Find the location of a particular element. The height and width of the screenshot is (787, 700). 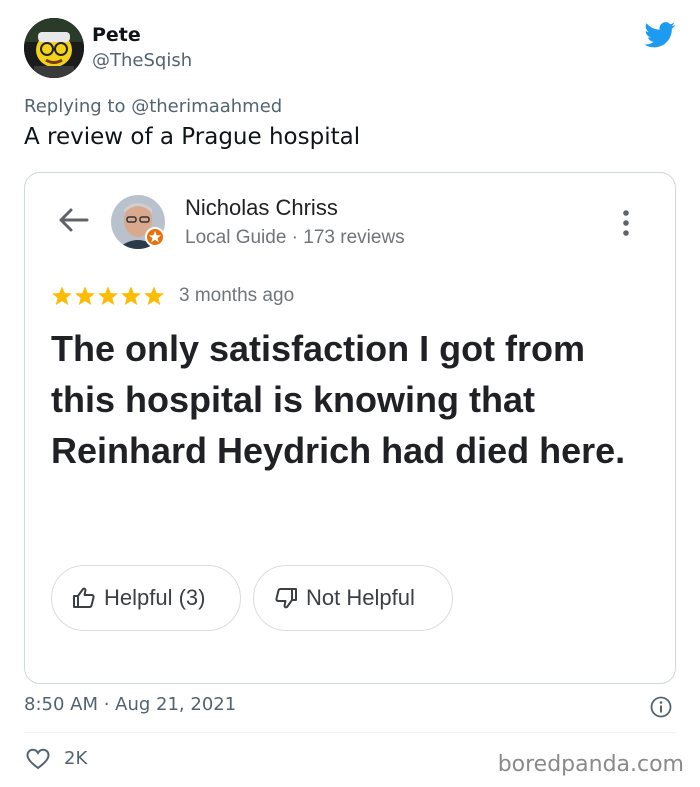

author-avatar is located at coordinates (54, 48).